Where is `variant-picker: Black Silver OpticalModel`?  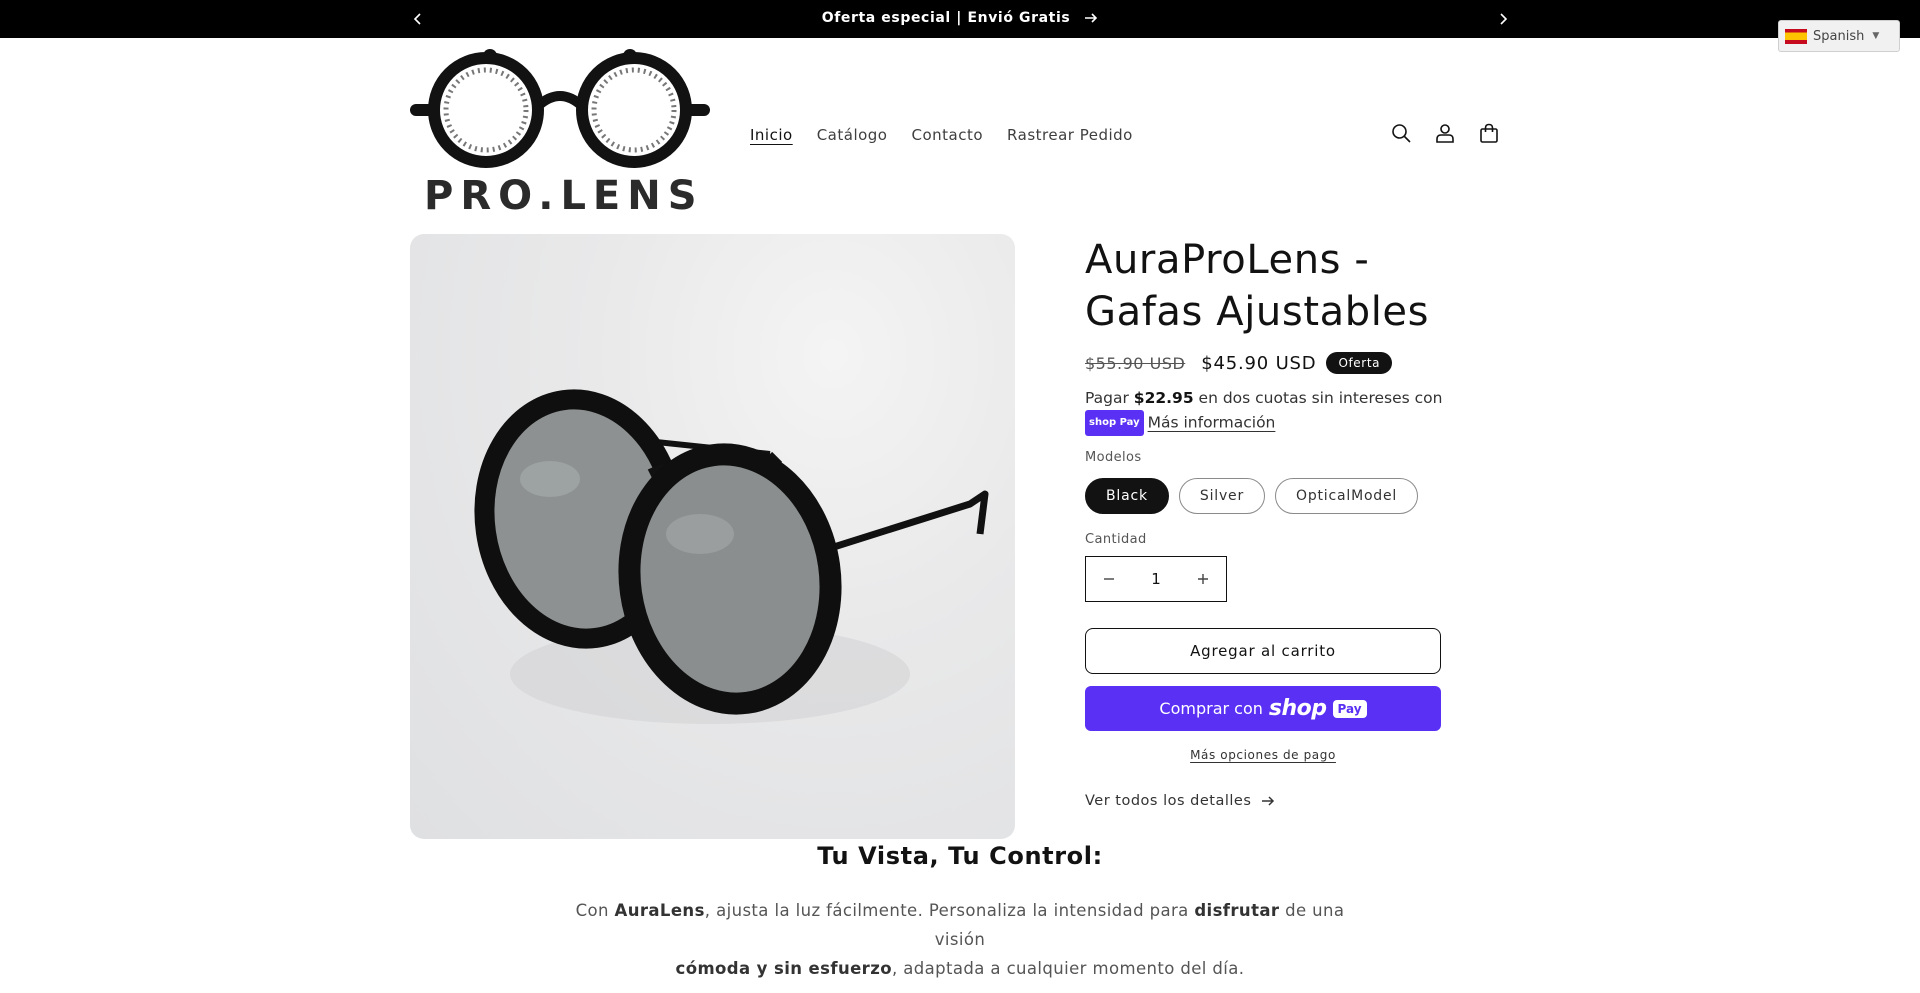
variant-picker: Black Silver OpticalModel is located at coordinates (1252, 496).